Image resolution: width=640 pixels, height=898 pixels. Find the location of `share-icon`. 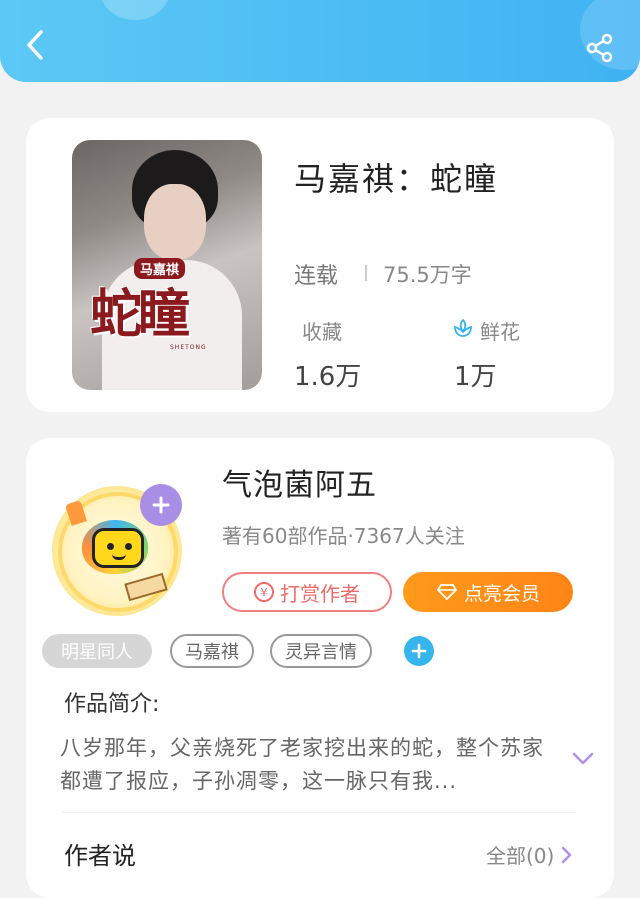

share-icon is located at coordinates (599, 48).